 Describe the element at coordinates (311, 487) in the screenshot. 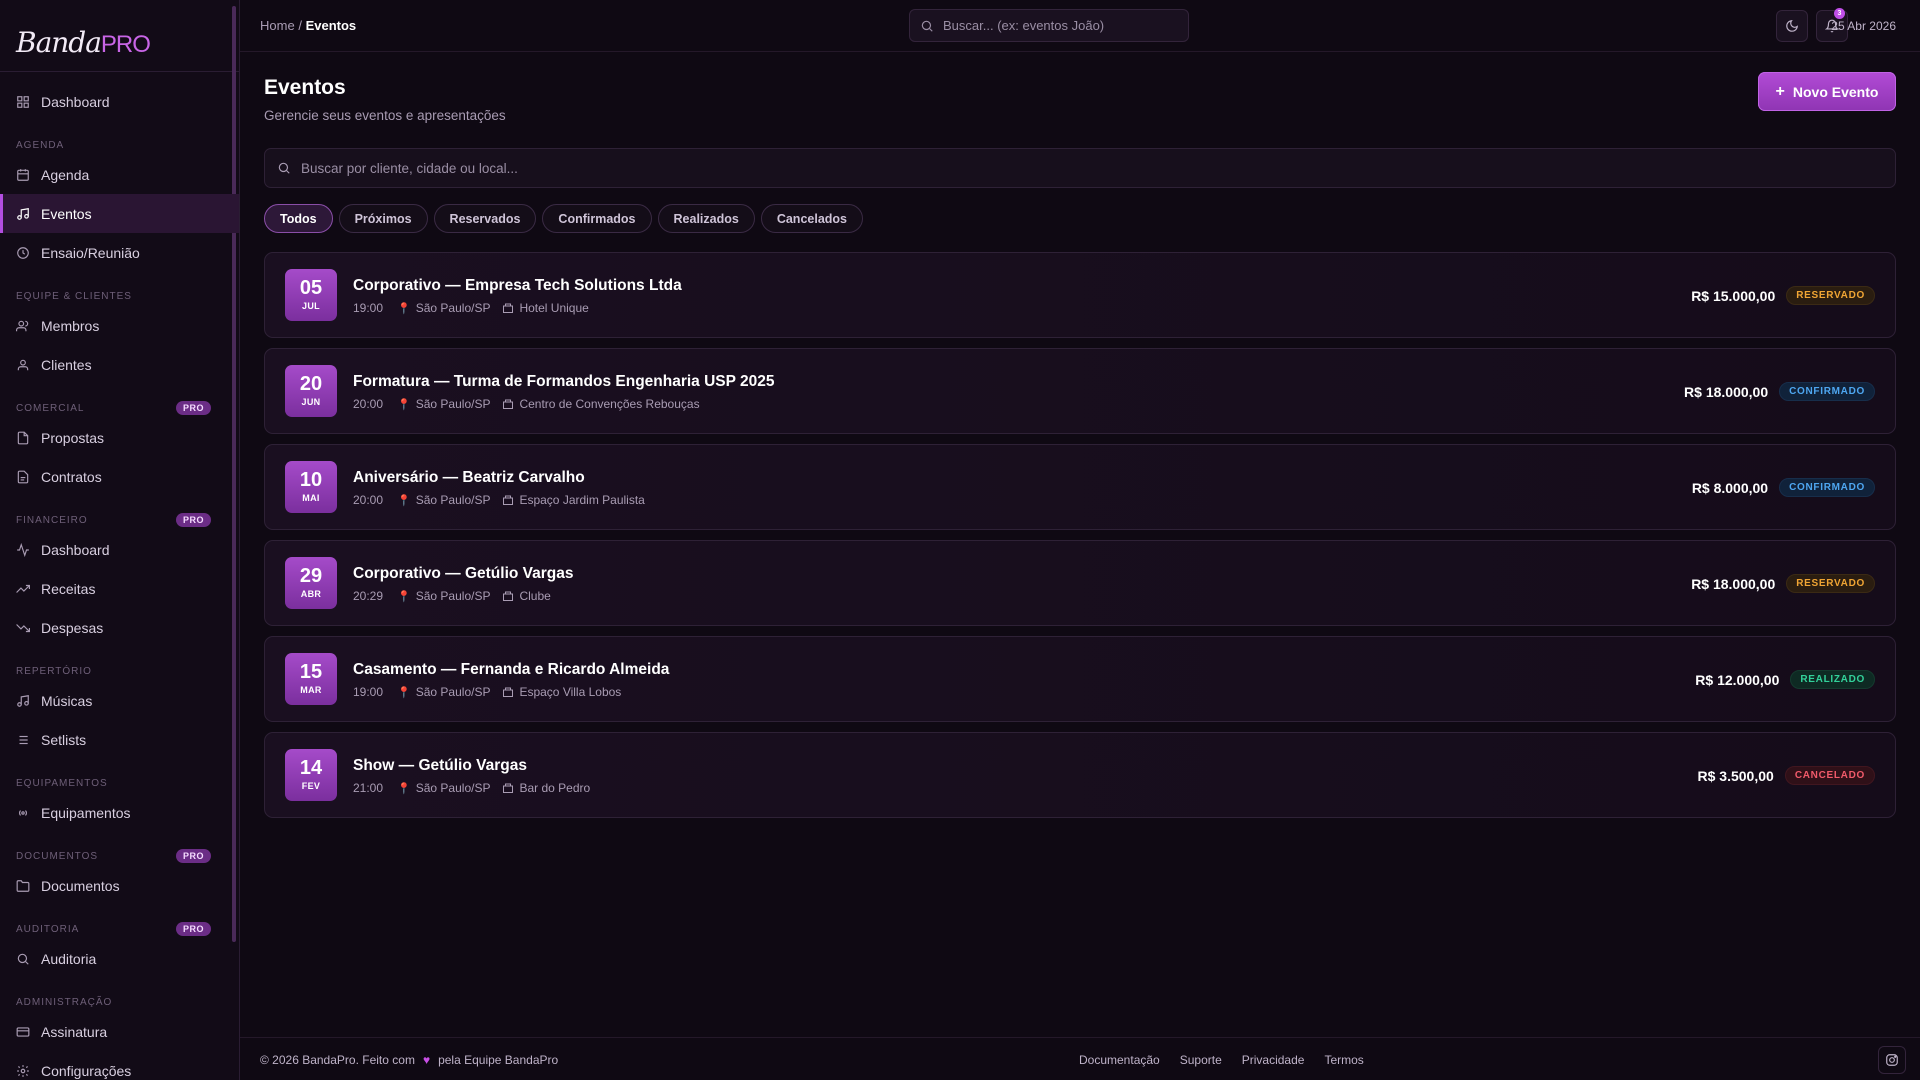

I see `event-date-badge: 10 MAI` at that location.